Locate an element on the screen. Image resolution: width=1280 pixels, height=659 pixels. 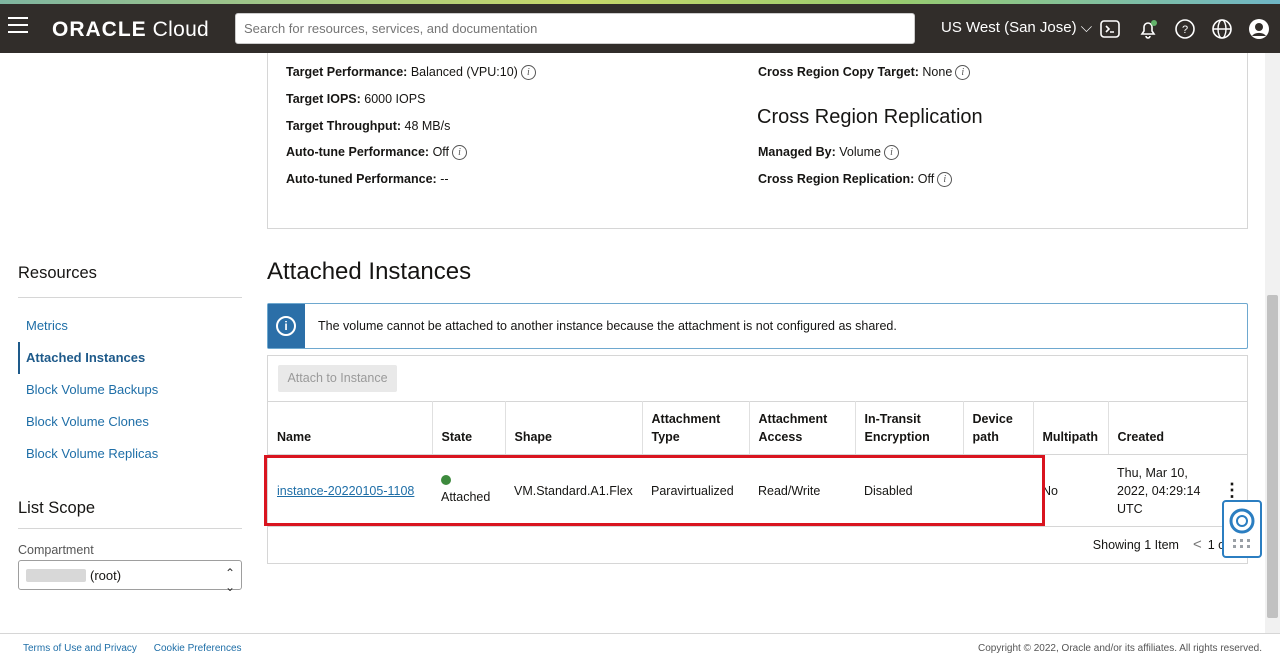
hamburger-menu-icon is located at coordinates (18, 25).